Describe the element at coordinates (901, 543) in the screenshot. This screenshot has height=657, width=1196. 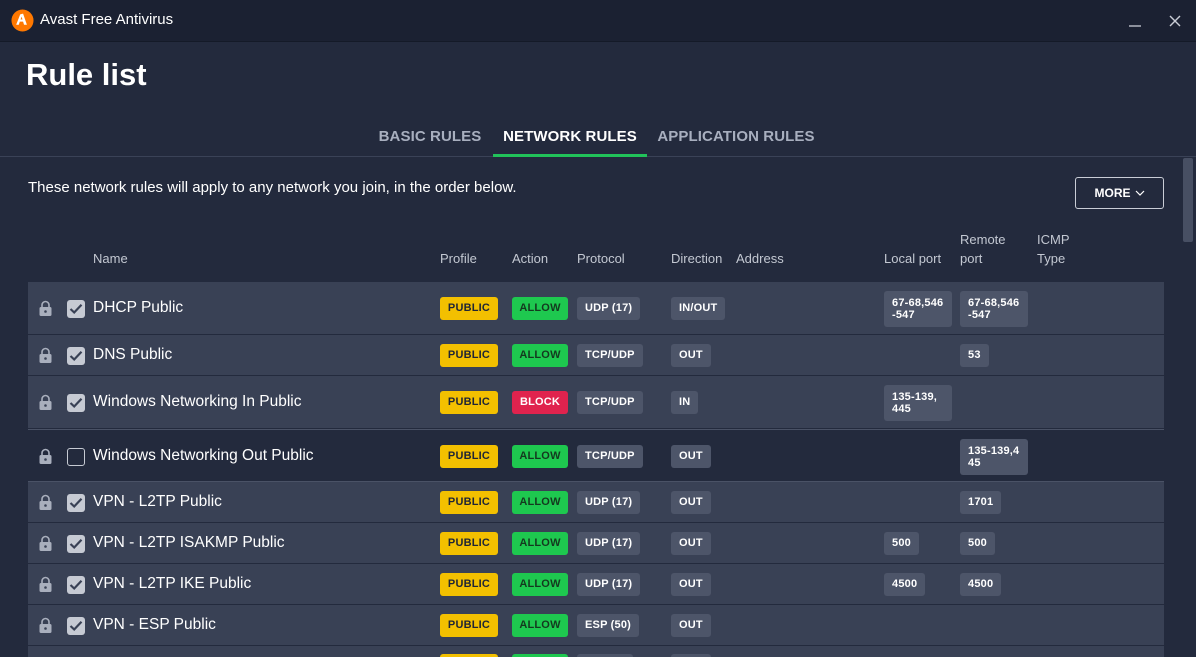
I see `local-port-badge: 500` at that location.